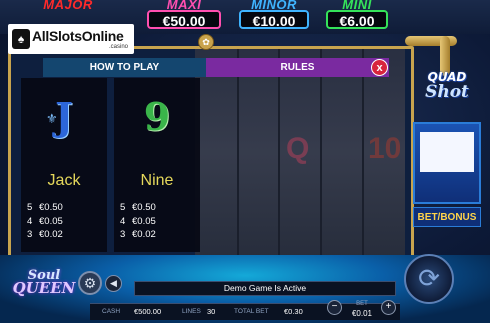 The width and height of the screenshot is (490, 323). Describe the element at coordinates (385, 148) in the screenshot. I see `reel-symbol-ten: 10` at that location.